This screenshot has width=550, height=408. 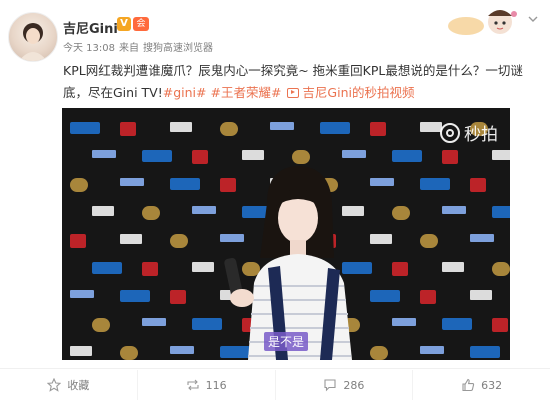 I want to click on collect-button: 收藏, so click(x=69, y=385).